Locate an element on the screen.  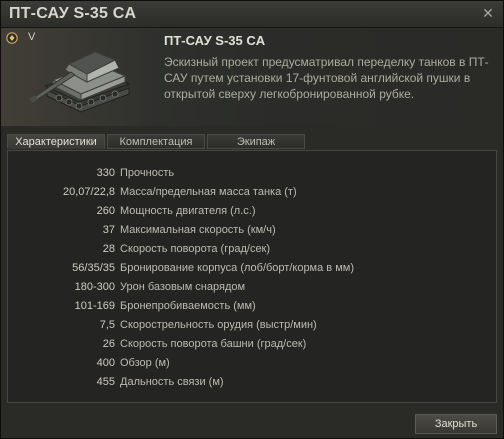
stat-row: 37 Максимальная скорость (км/ч) is located at coordinates (252, 230).